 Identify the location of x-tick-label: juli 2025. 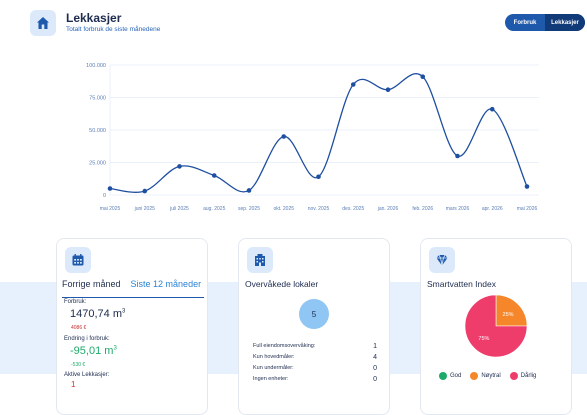
(179, 209).